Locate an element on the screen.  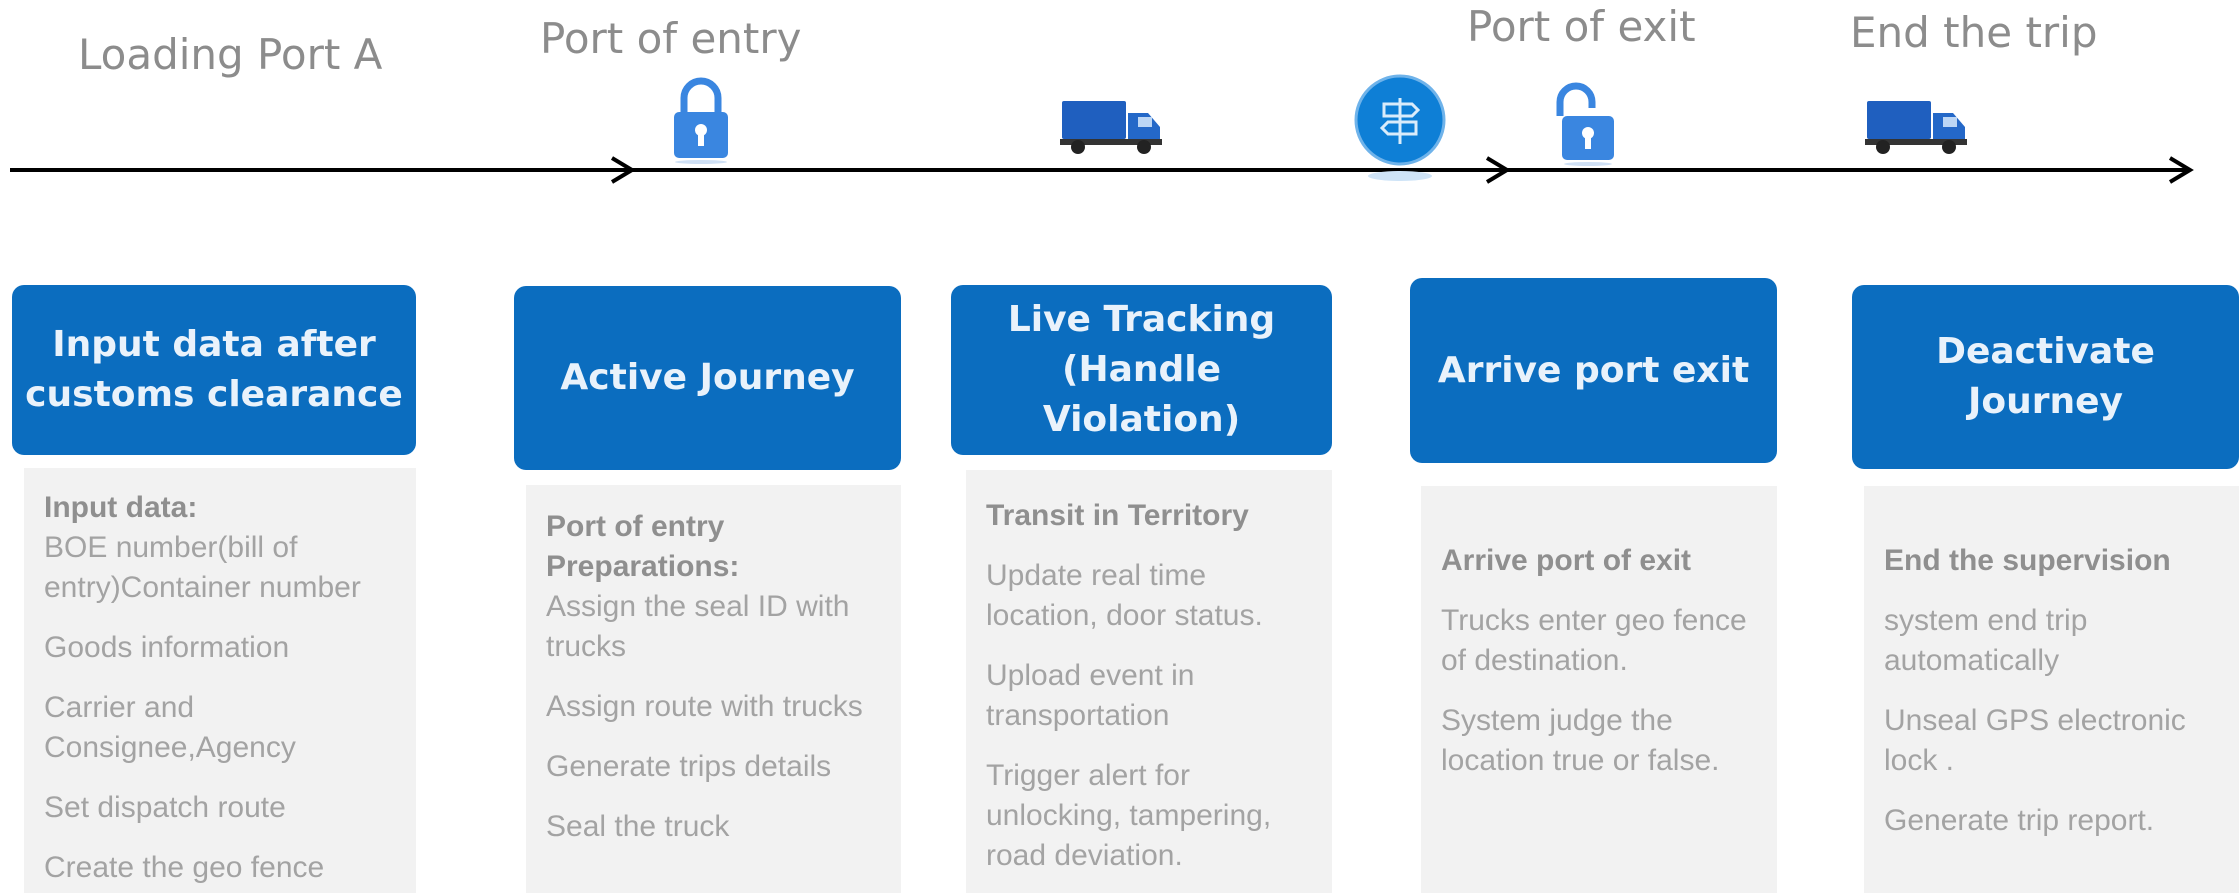
step-header-input-data: Input data after customs clearance is located at coordinates (214, 370).